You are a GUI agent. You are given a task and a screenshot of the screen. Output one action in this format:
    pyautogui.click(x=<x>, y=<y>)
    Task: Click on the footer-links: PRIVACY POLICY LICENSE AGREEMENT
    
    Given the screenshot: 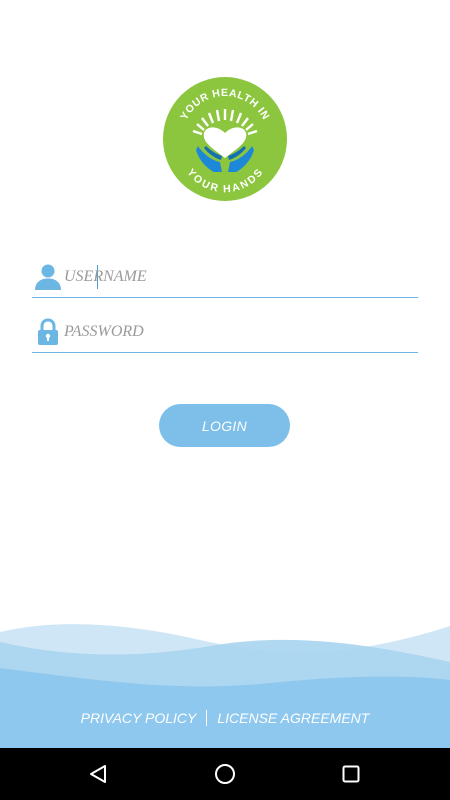 What is the action you would take?
    pyautogui.click(x=225, y=718)
    